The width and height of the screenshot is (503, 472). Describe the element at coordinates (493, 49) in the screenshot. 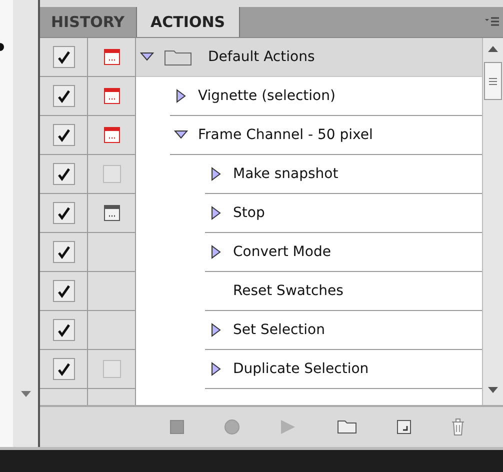

I see `scroll-up-icon` at that location.